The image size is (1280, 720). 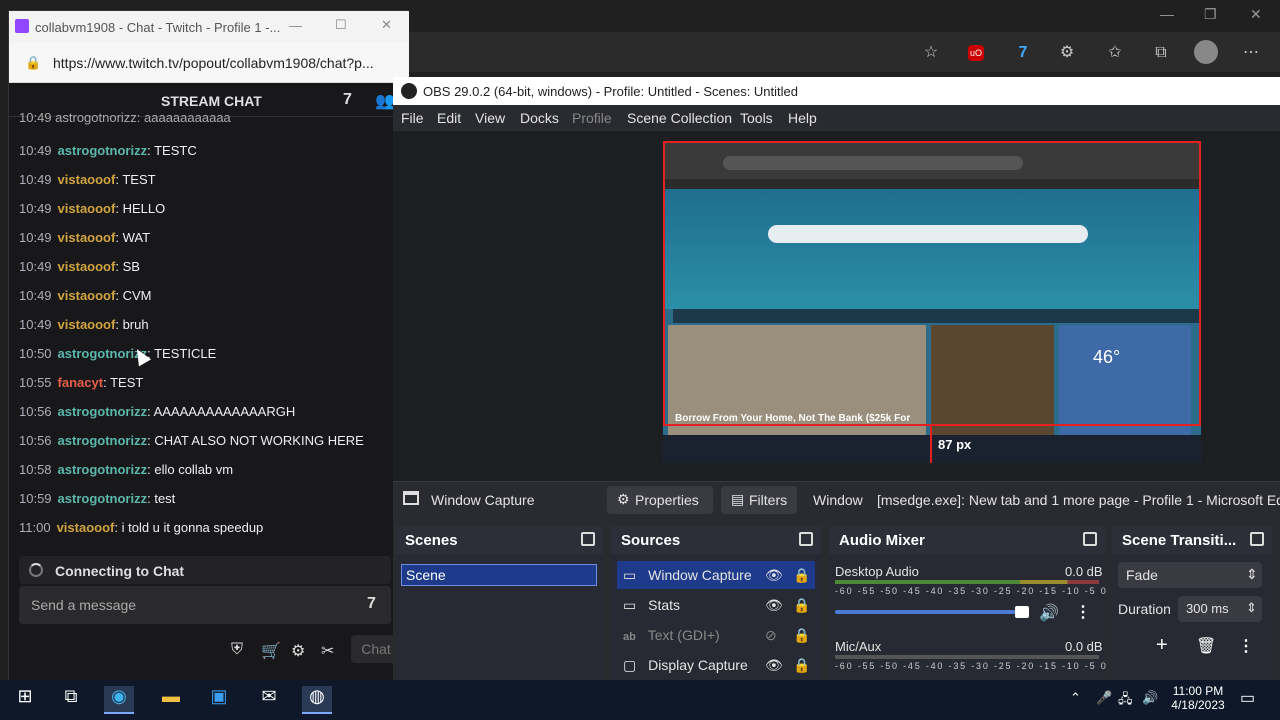 I want to click on source-label: Window Capture, so click(x=700, y=575).